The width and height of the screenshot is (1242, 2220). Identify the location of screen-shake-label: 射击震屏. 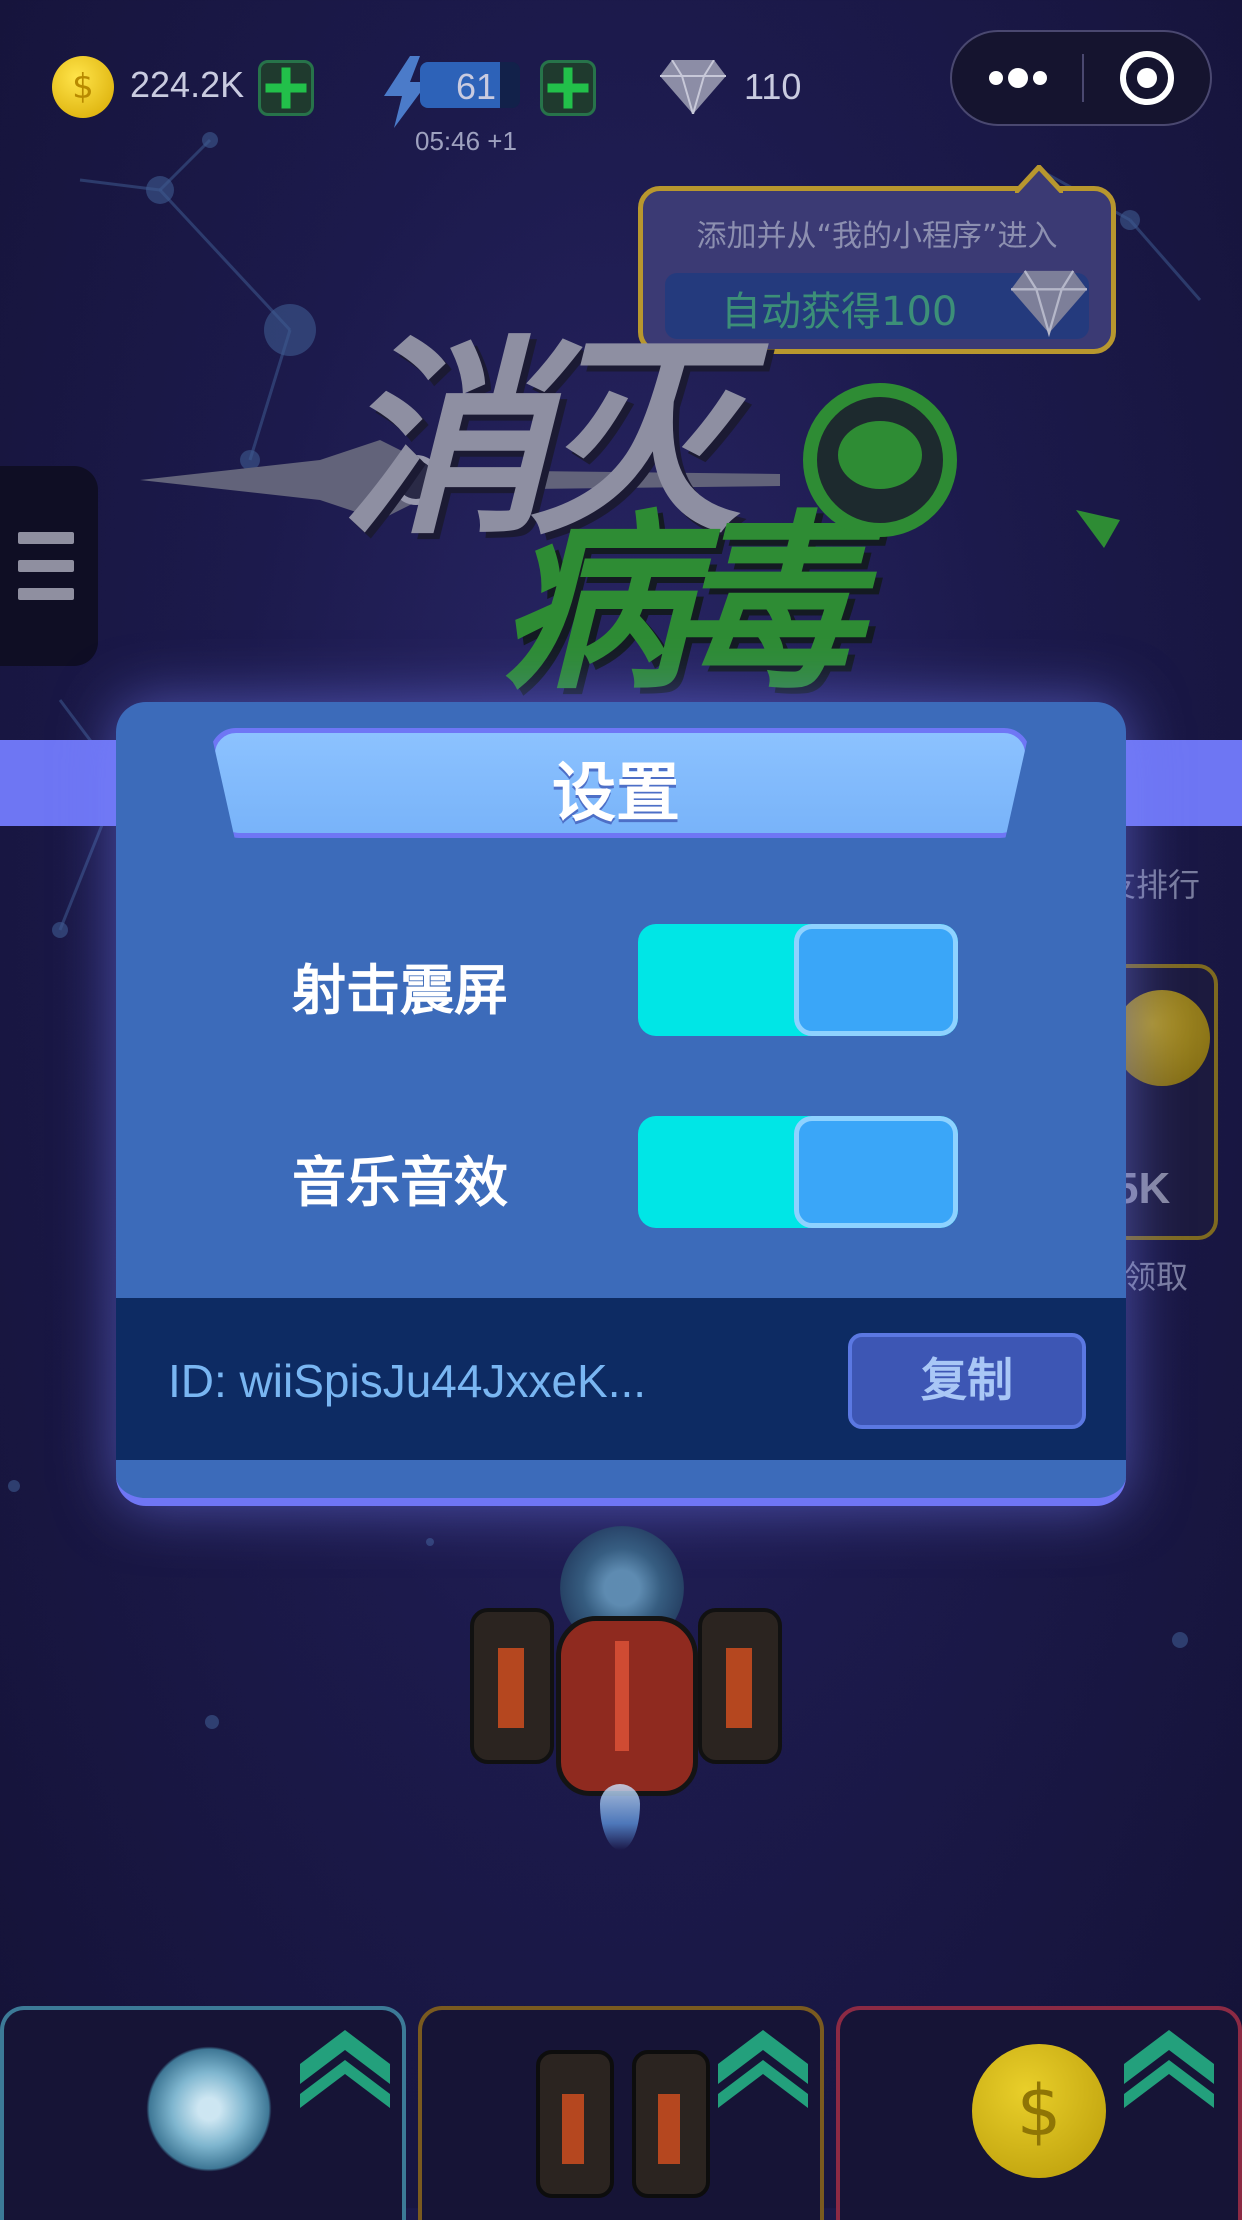
(400, 990).